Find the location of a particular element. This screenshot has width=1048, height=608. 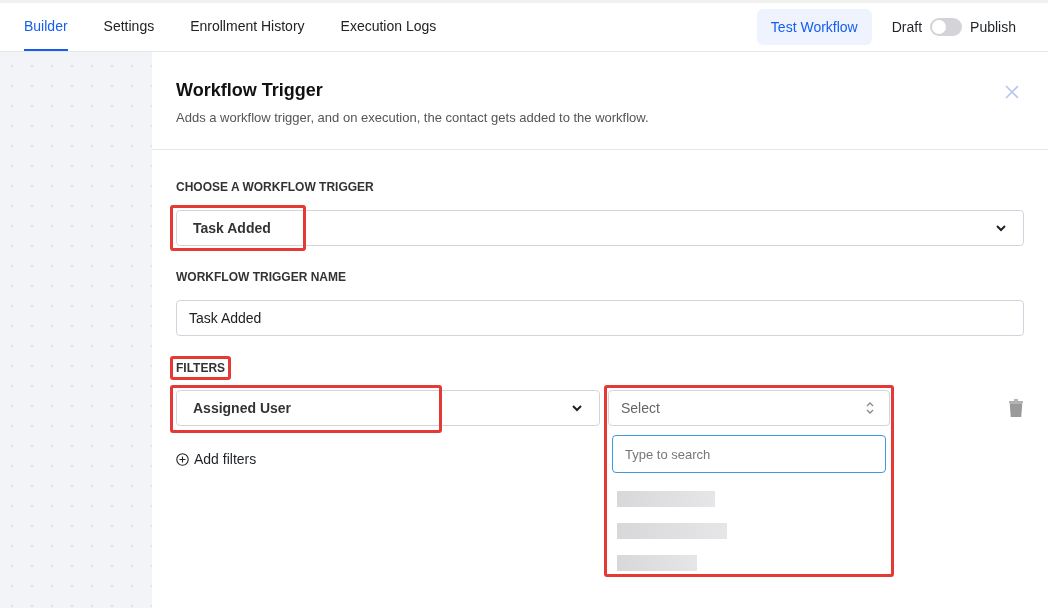

add-filters-link: Add filters is located at coordinates (221, 459).